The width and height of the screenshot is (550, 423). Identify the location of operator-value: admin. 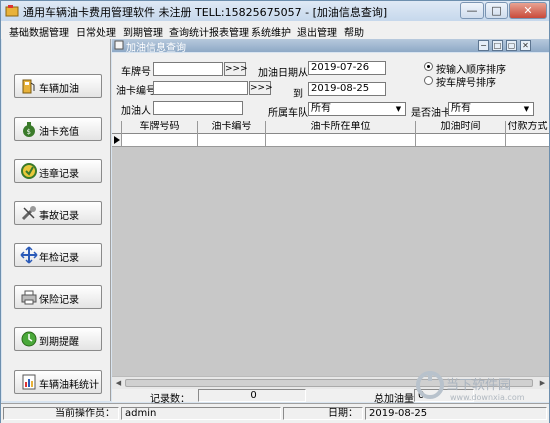
(201, 413).